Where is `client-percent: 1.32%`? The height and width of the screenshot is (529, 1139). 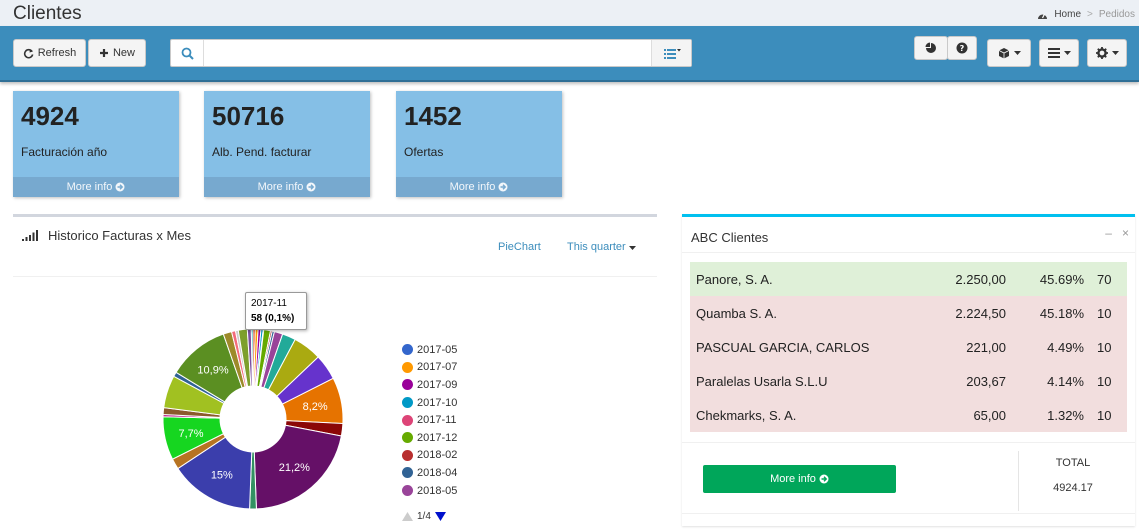
client-percent: 1.32% is located at coordinates (1065, 415).